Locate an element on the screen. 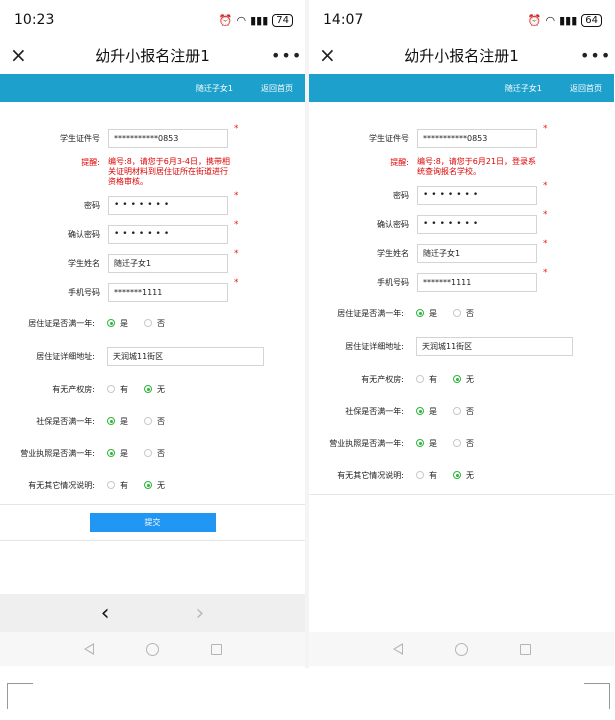  nav-bar: × 幼升小报名注册1 ••• is located at coordinates (152, 55).